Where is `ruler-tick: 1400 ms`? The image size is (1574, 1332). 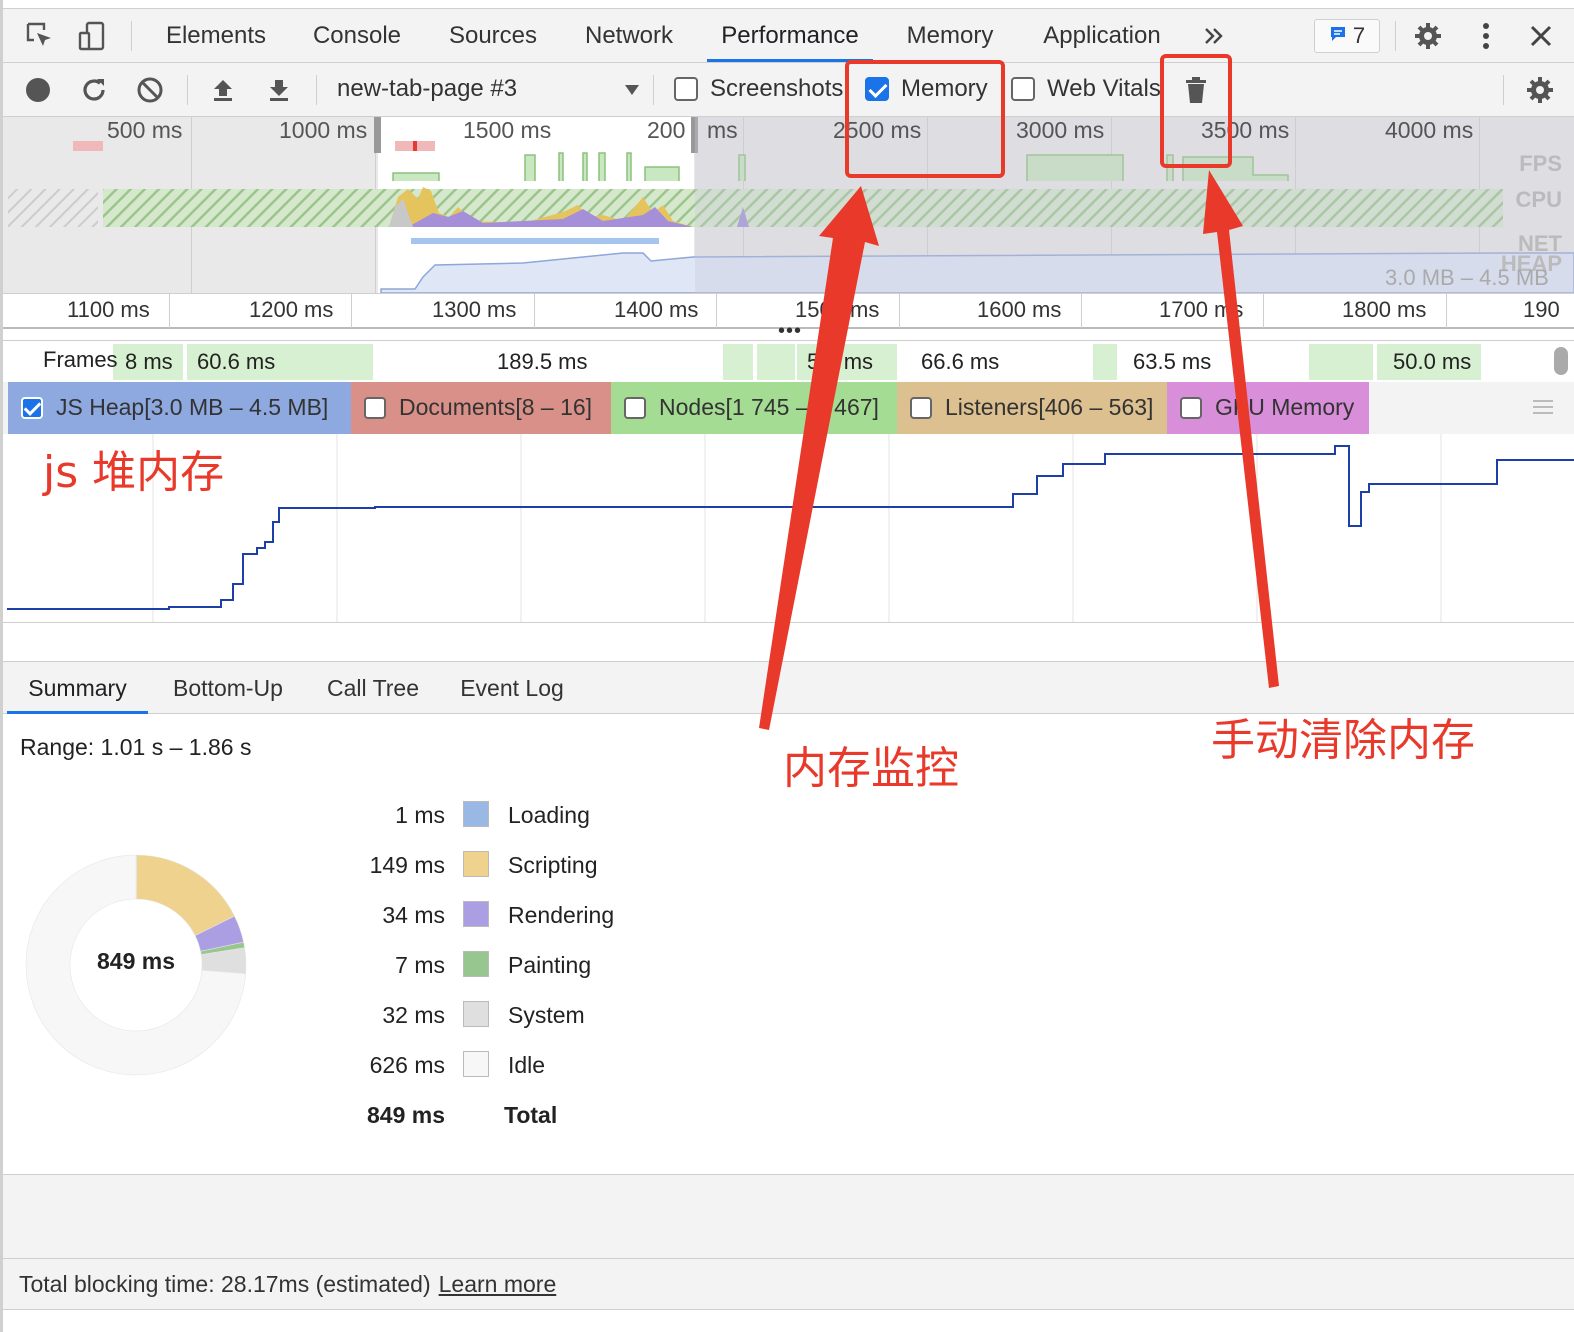 ruler-tick: 1400 ms is located at coordinates (656, 309).